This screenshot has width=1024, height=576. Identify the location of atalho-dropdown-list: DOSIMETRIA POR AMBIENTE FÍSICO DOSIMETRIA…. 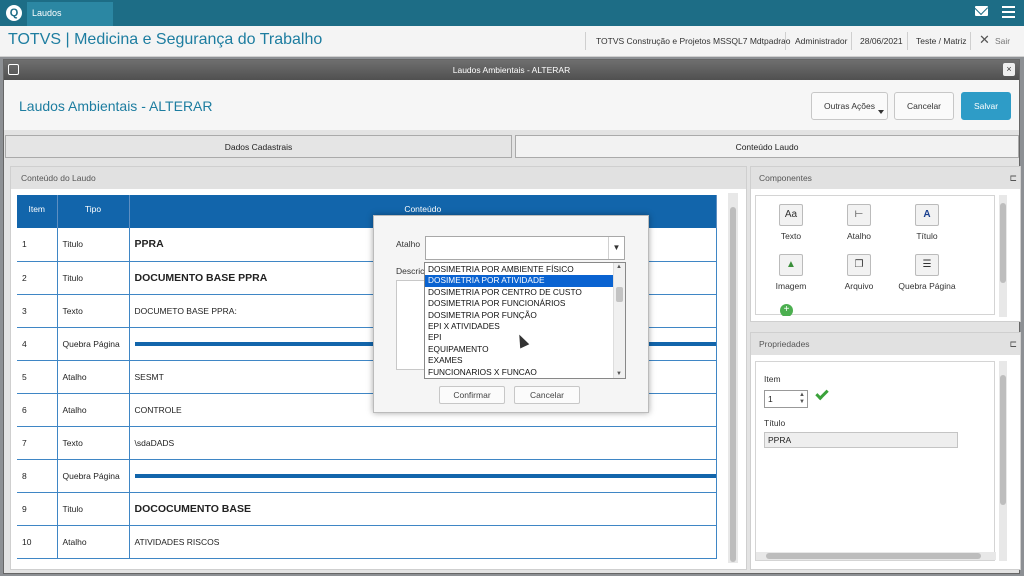
(525, 320).